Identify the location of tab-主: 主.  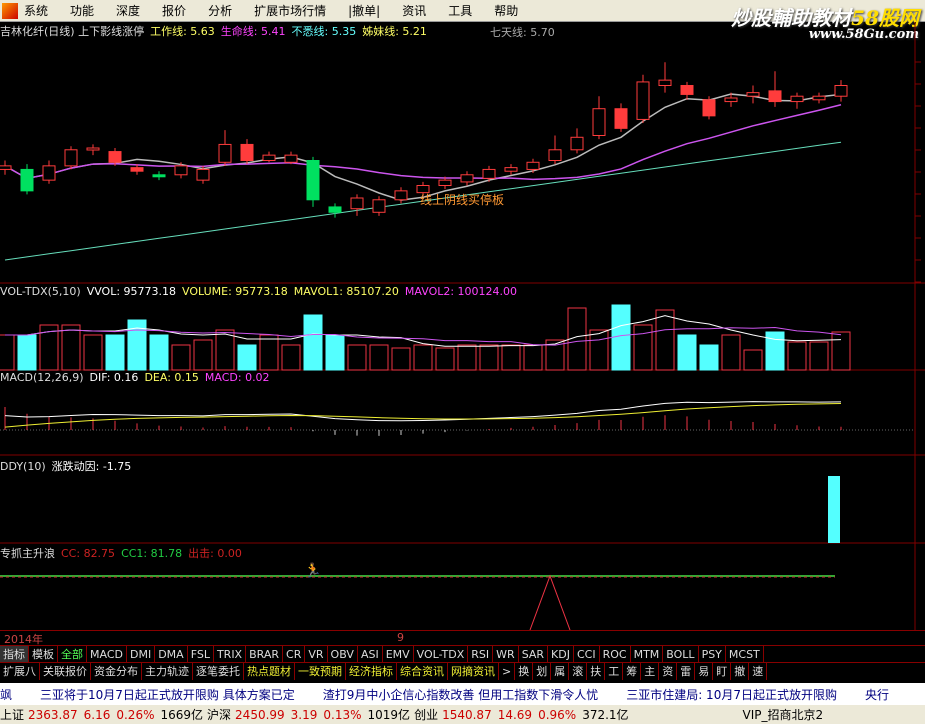
(650, 671).